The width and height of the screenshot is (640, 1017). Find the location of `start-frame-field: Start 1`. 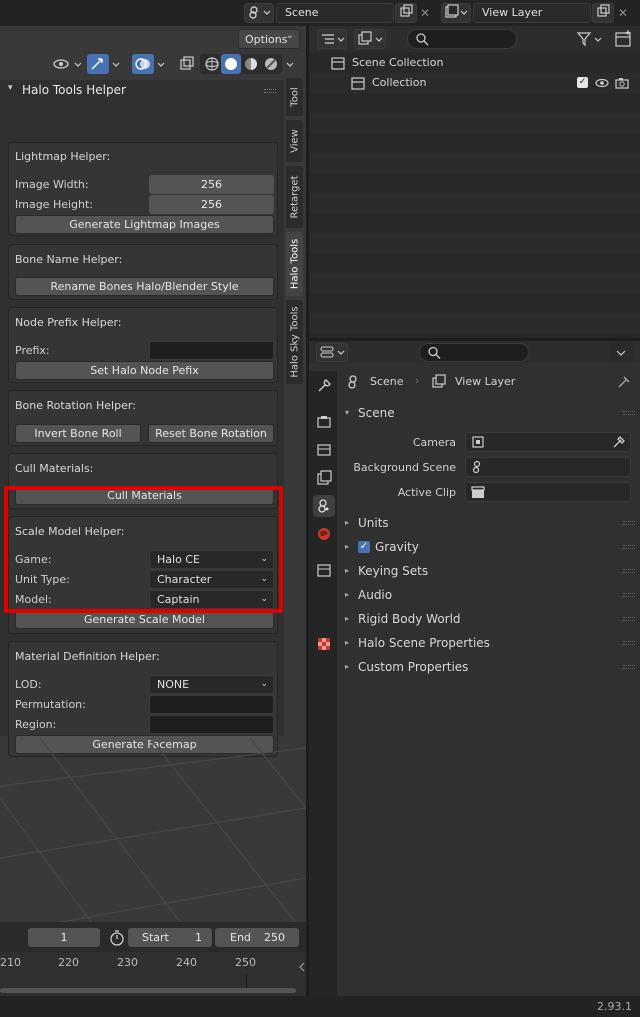

start-frame-field: Start 1 is located at coordinates (170, 937).